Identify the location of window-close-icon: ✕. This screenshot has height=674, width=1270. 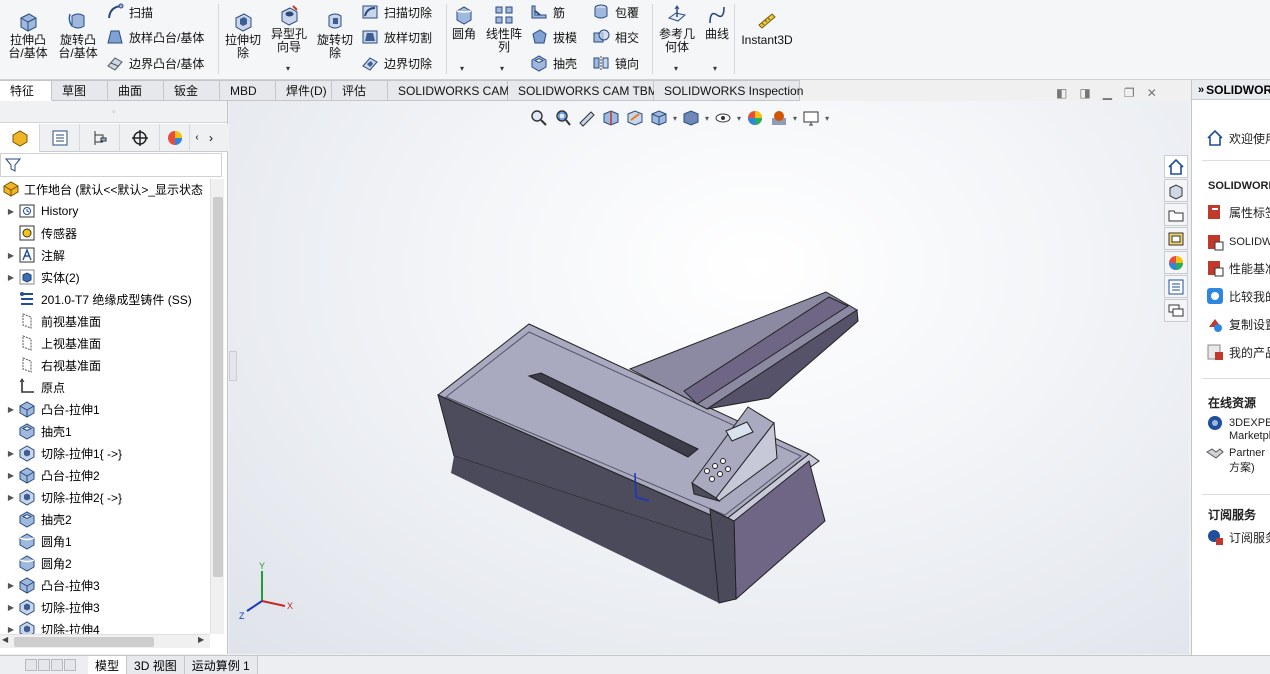
(1152, 93).